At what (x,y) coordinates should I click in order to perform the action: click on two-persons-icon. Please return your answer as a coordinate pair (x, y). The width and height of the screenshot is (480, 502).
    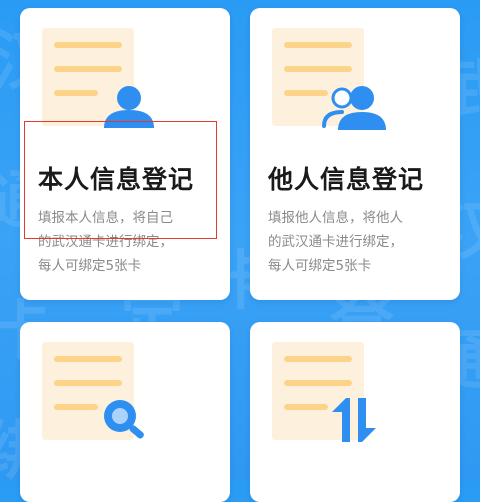
    Looking at the image, I should click on (354, 108).